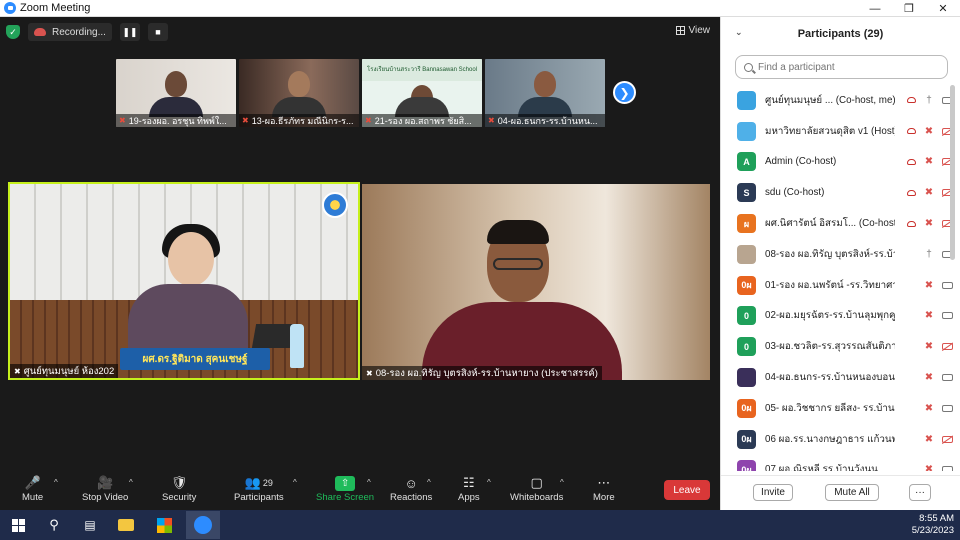  Describe the element at coordinates (411, 489) in the screenshot. I see `reactions-button: ☺ Reactions` at that location.